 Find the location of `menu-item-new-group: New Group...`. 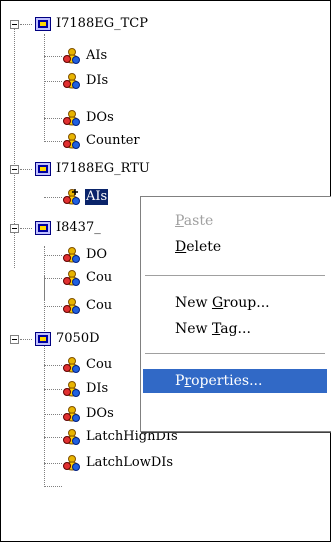

menu-item-new-group: New Group... is located at coordinates (235, 303).